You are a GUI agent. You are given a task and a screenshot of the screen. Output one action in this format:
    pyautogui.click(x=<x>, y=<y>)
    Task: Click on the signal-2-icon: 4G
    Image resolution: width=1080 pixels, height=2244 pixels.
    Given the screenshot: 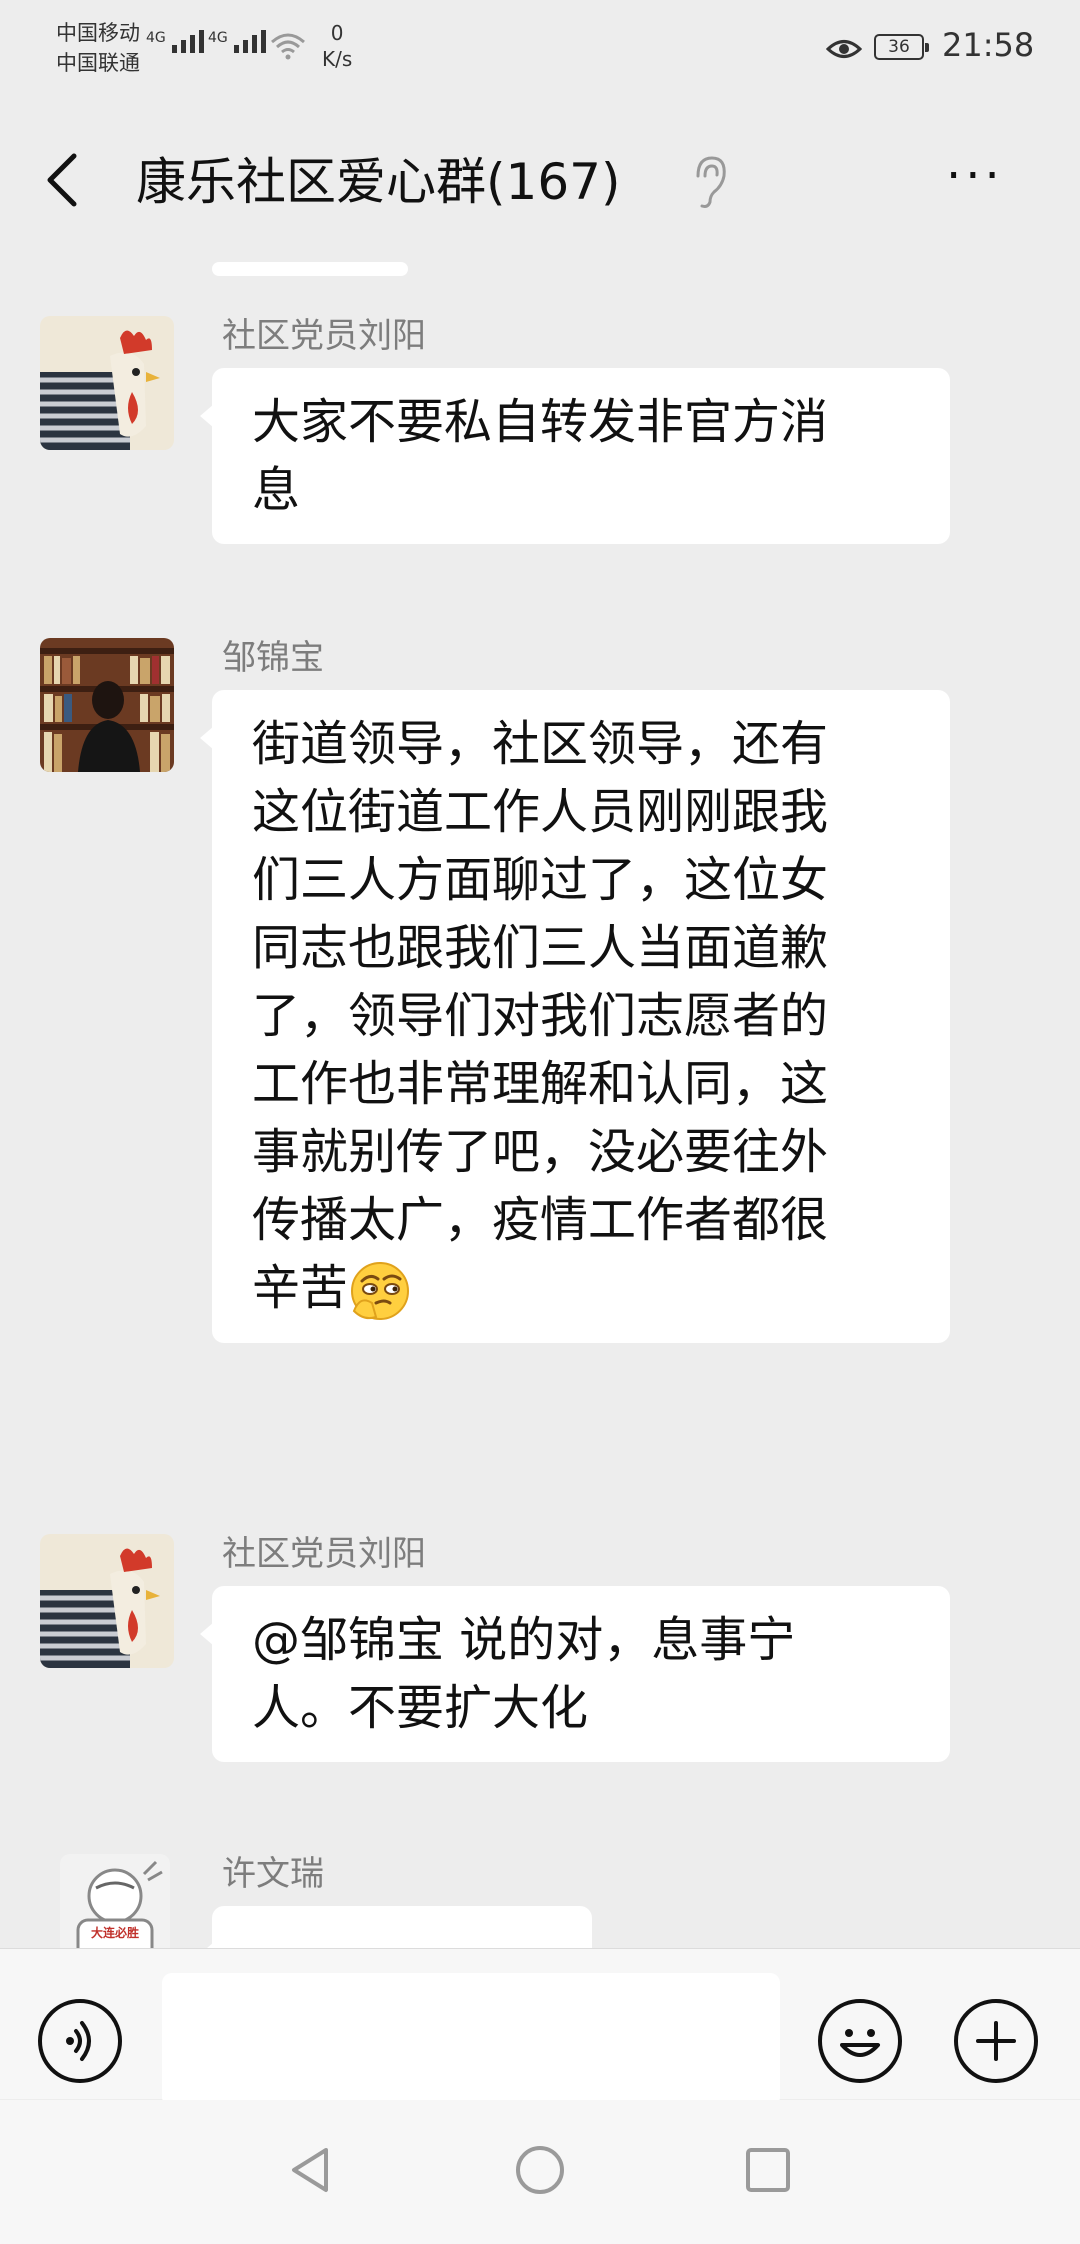 What is the action you would take?
    pyautogui.click(x=237, y=41)
    